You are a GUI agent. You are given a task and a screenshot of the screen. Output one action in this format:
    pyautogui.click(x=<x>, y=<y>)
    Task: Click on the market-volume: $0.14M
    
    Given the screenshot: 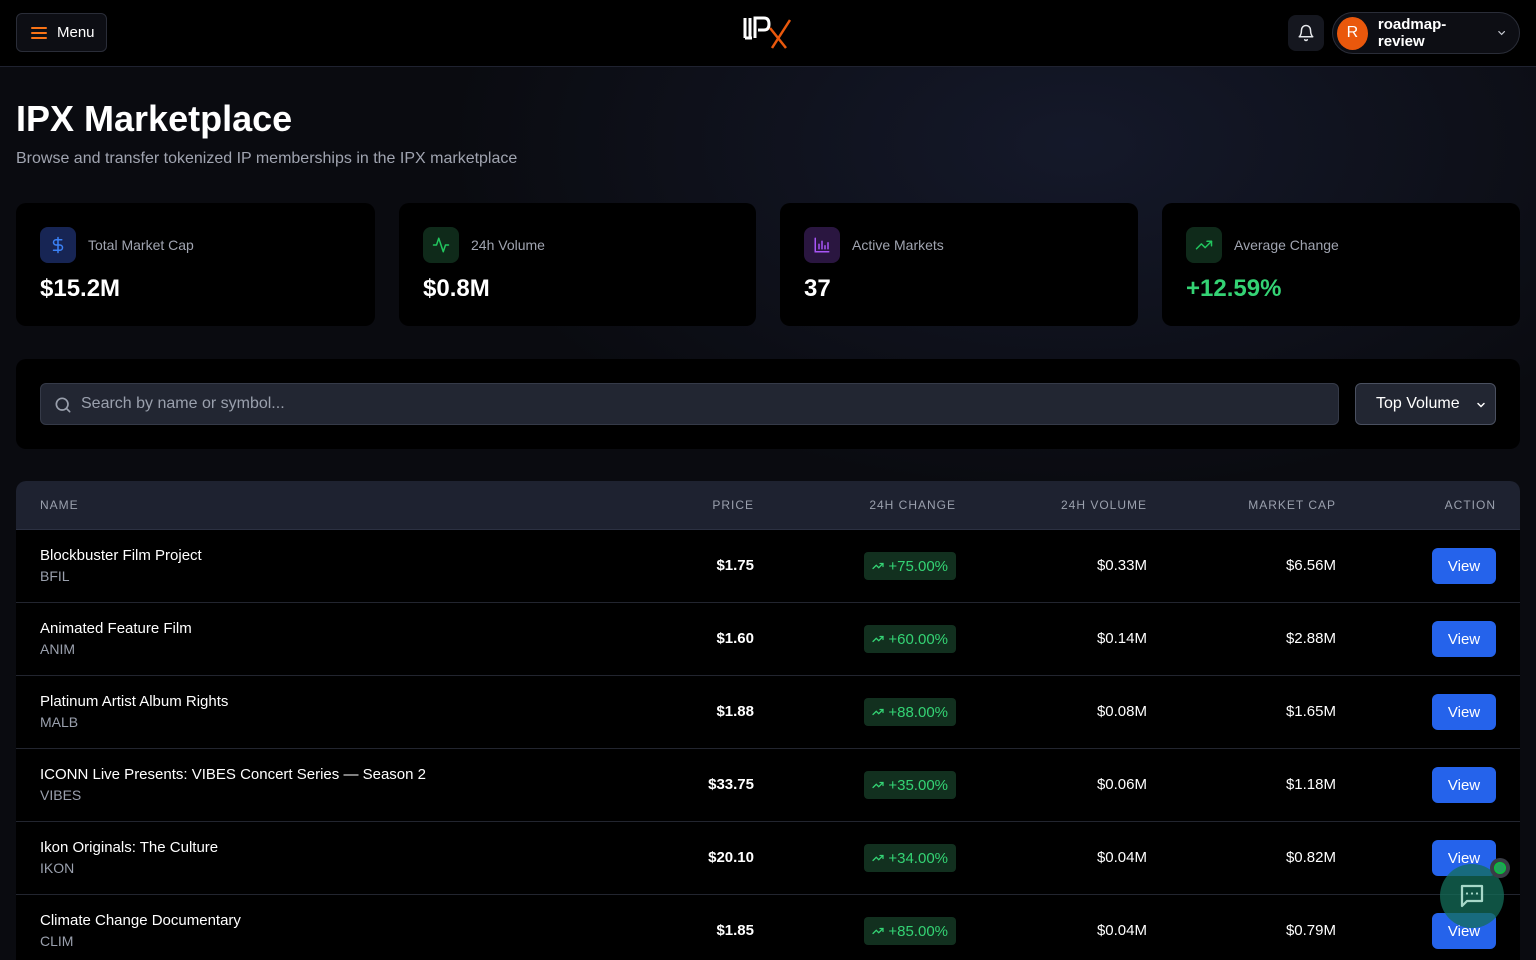 What is the action you would take?
    pyautogui.click(x=1121, y=638)
    